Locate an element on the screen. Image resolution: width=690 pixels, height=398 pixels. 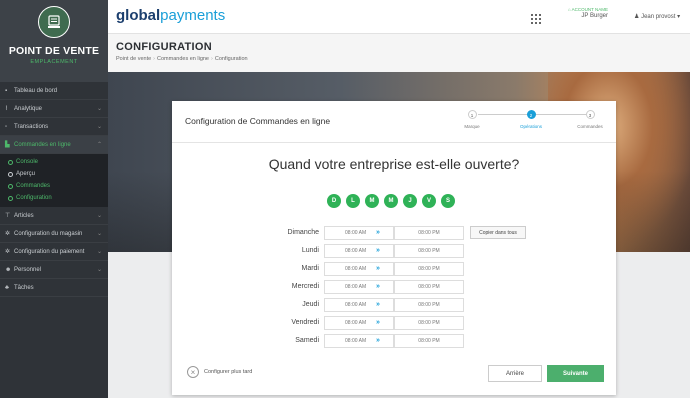
page-title: CONFIGURATION is located at coordinates (164, 47).